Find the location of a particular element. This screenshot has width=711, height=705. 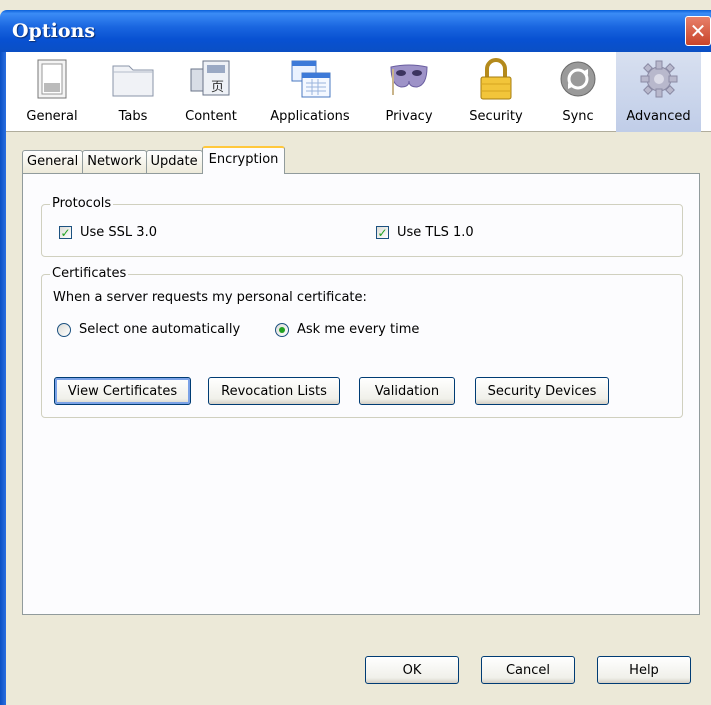

security-lock-icon is located at coordinates (496, 79).